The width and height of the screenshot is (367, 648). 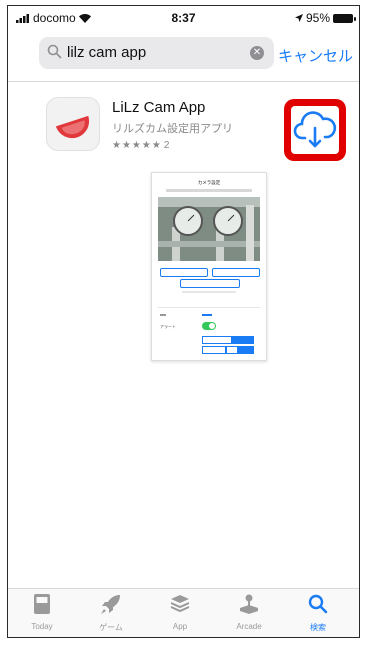 What do you see at coordinates (257, 53) in the screenshot?
I see `clear-search-icon: ✕` at bounding box center [257, 53].